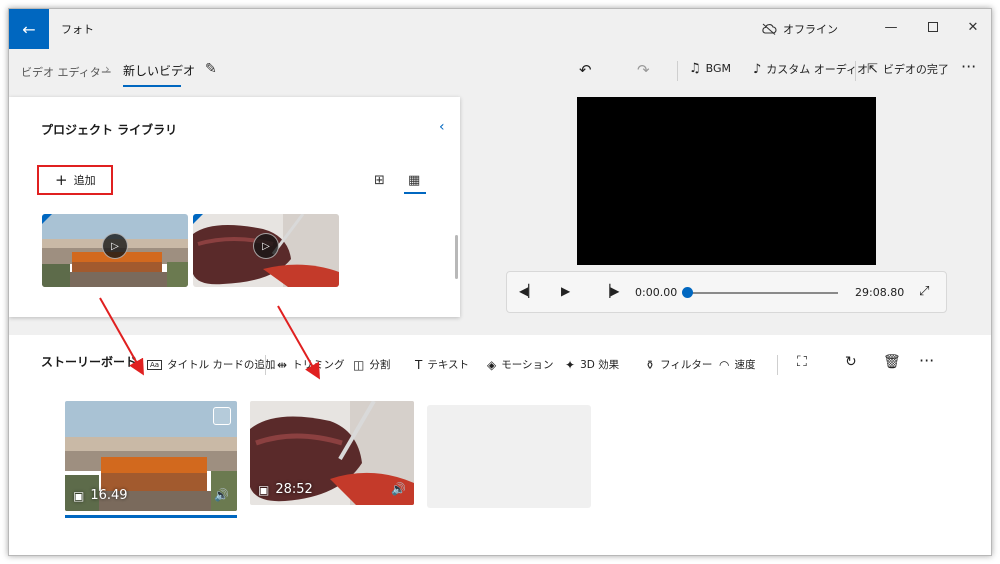 Image resolution: width=1000 pixels, height=564 pixels. I want to click on redo-button: ↷, so click(643, 70).